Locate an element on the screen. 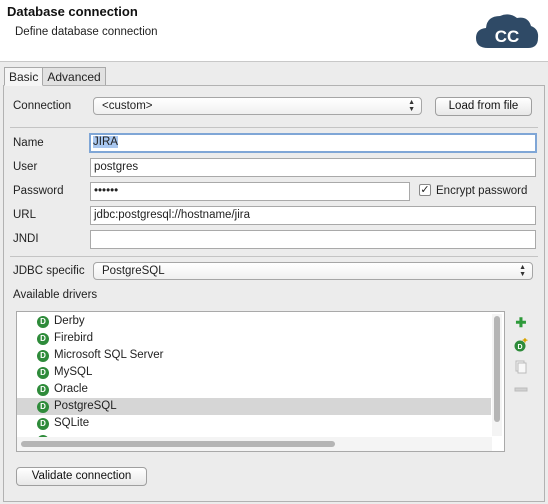 Image resolution: width=548 pixels, height=504 pixels. connection-label: Connection is located at coordinates (42, 106).